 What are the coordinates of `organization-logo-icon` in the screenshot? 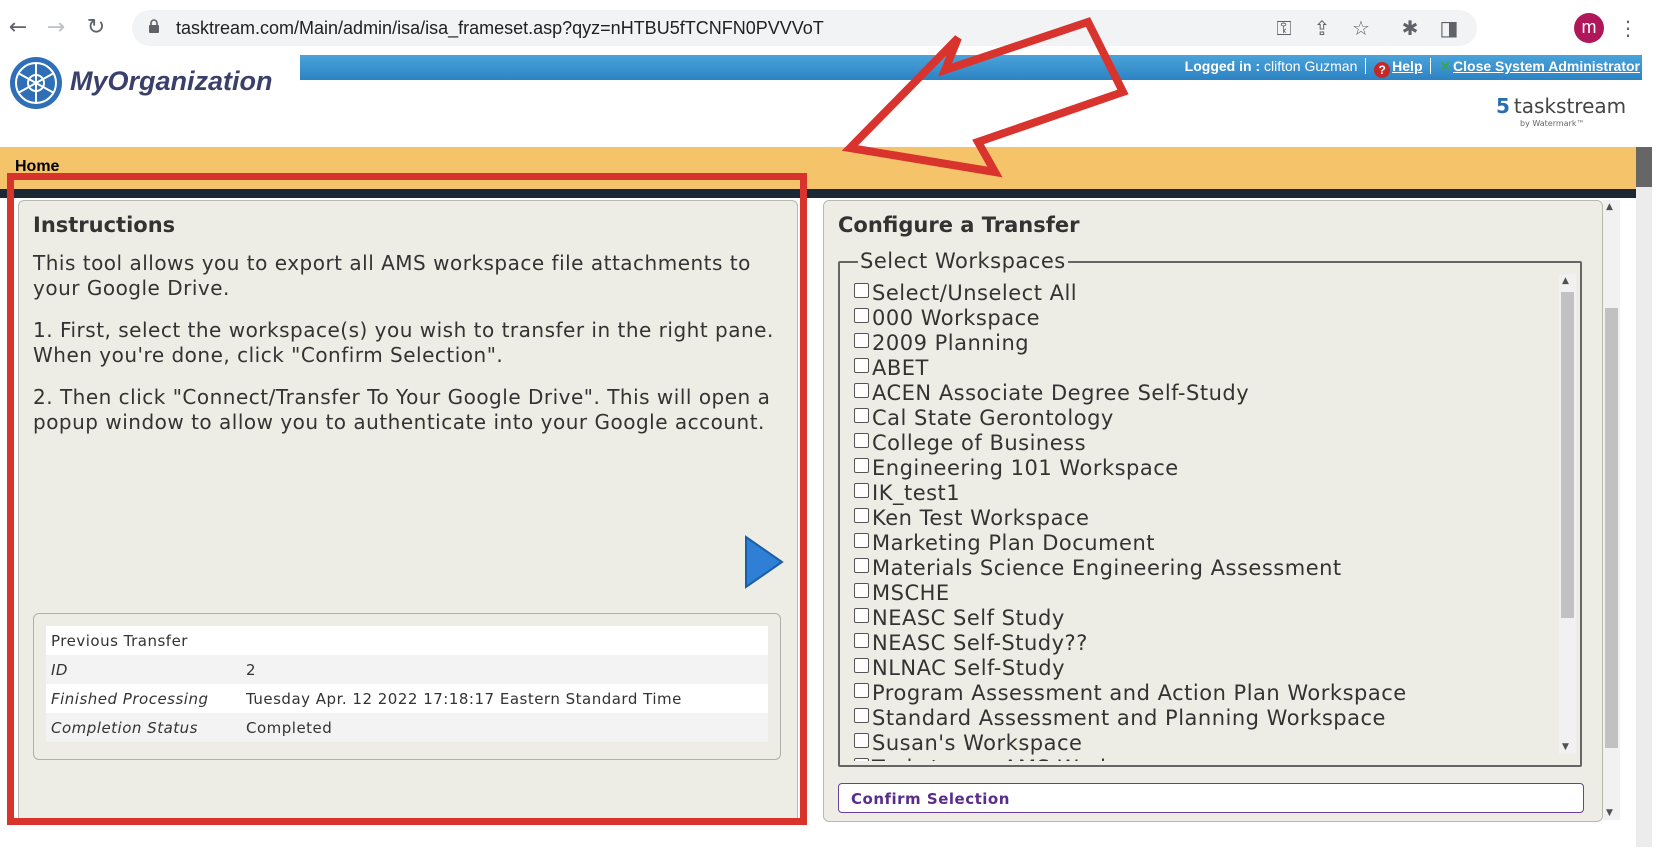 It's located at (36, 83).